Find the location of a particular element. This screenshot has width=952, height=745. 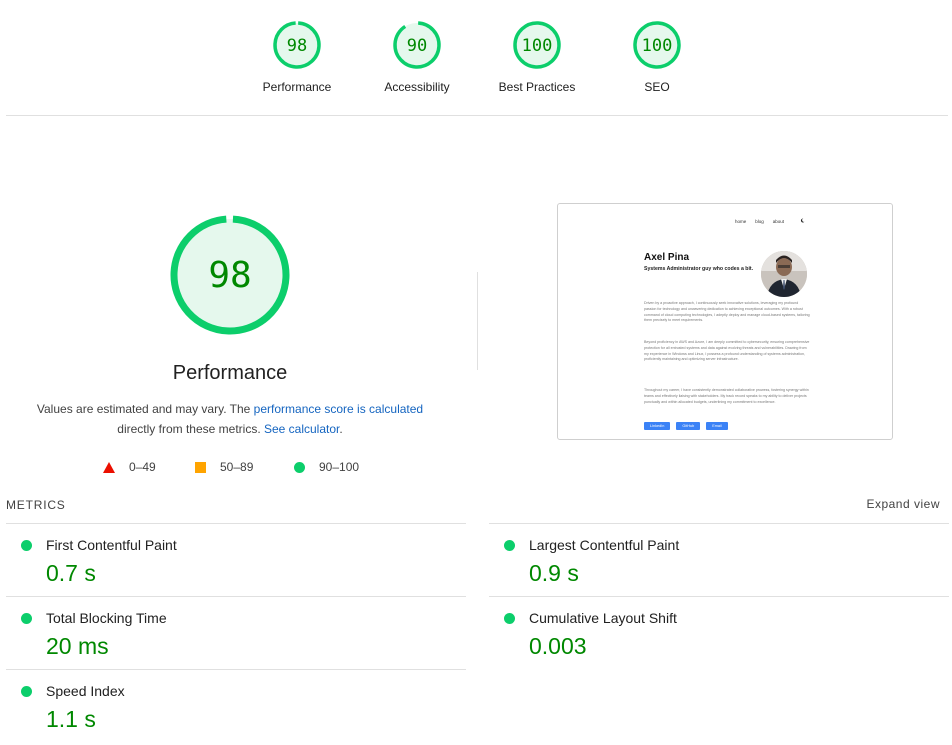

metric-speed-index: Speed Index 1.1 s is located at coordinates (236, 705).